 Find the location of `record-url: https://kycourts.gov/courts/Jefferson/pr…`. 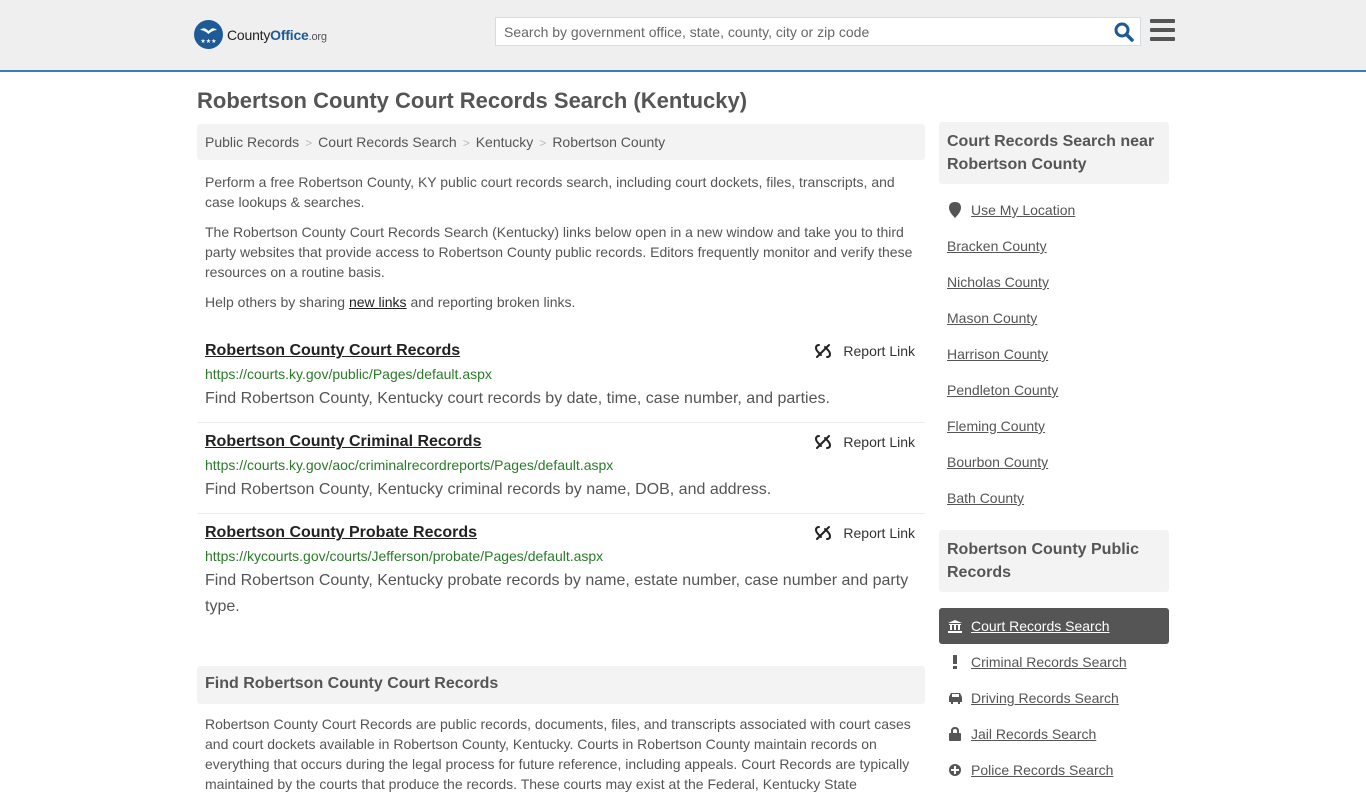

record-url: https://kycourts.gov/courts/Jefferson/pr… is located at coordinates (404, 556).